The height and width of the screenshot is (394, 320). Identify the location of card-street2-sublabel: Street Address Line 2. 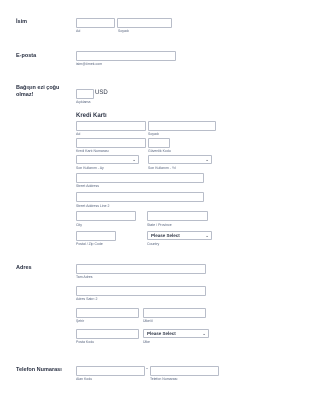
(93, 206).